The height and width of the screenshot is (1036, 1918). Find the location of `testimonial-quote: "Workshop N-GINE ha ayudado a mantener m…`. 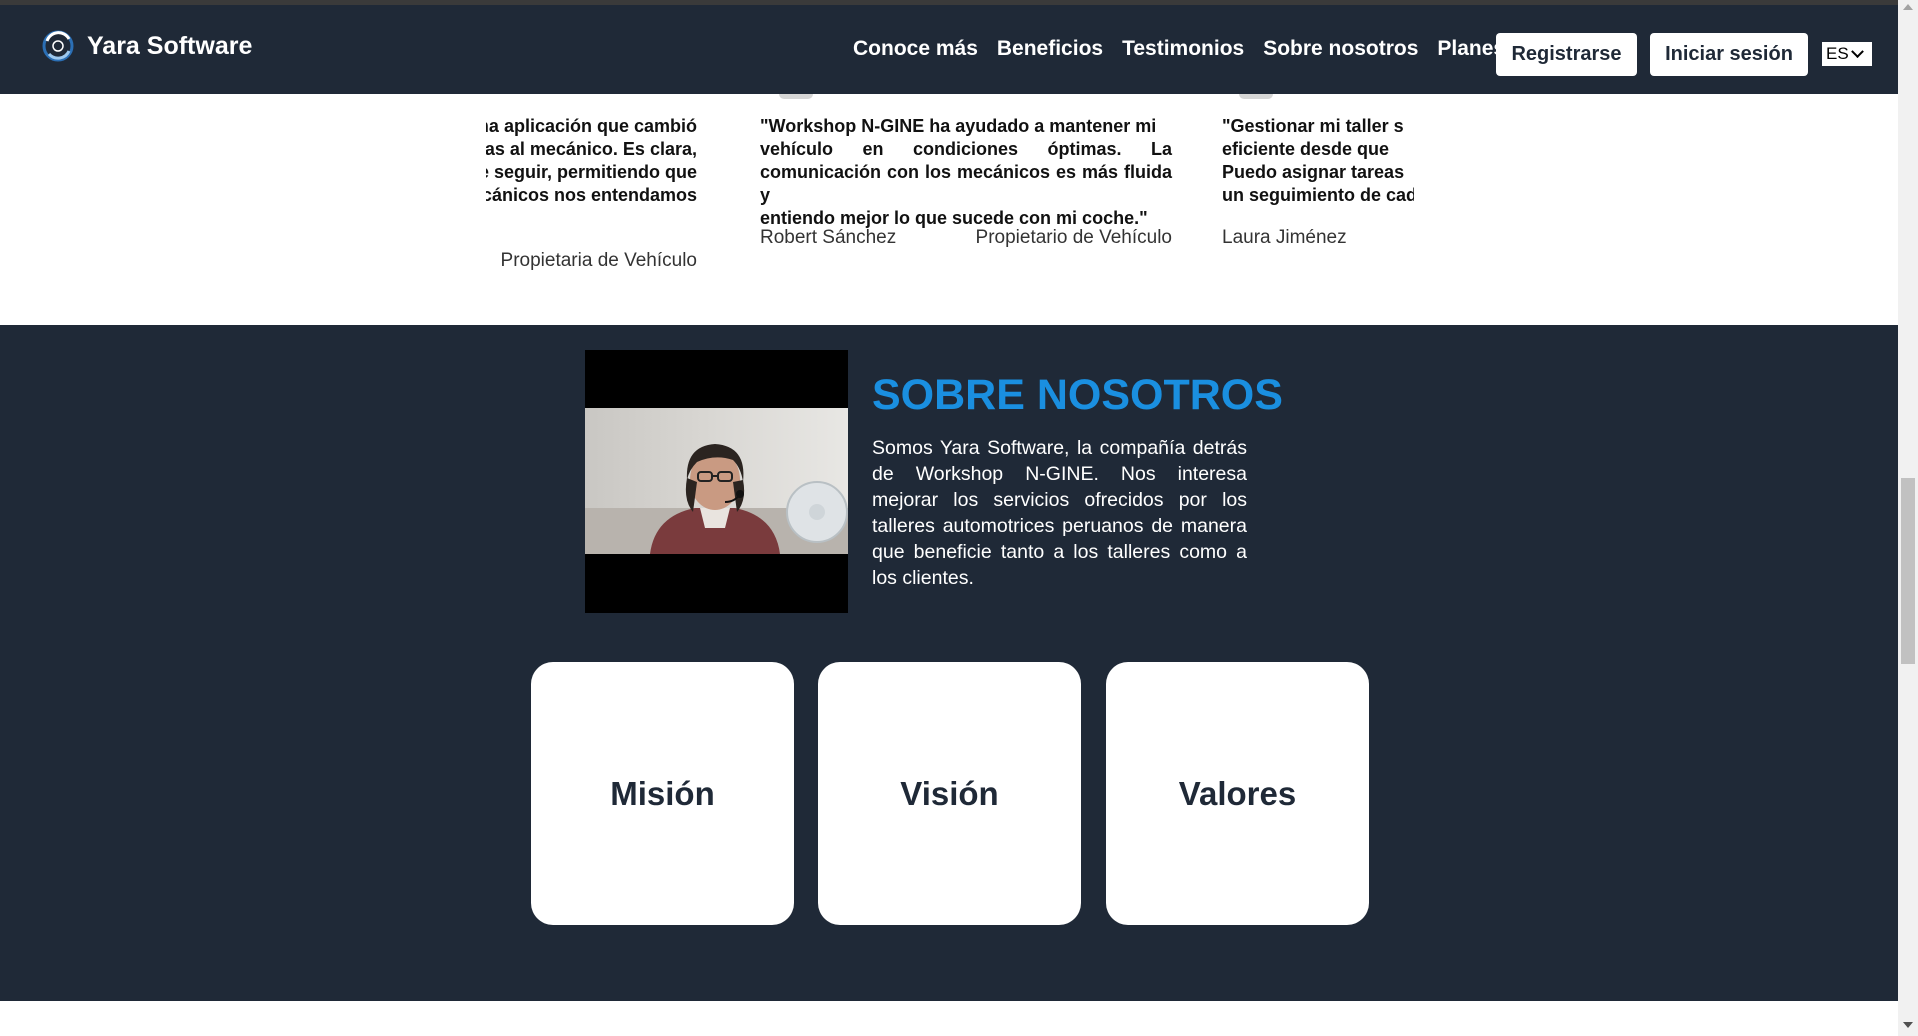

testimonial-quote: "Workshop N-GINE ha ayudado a mantener m… is located at coordinates (966, 172).